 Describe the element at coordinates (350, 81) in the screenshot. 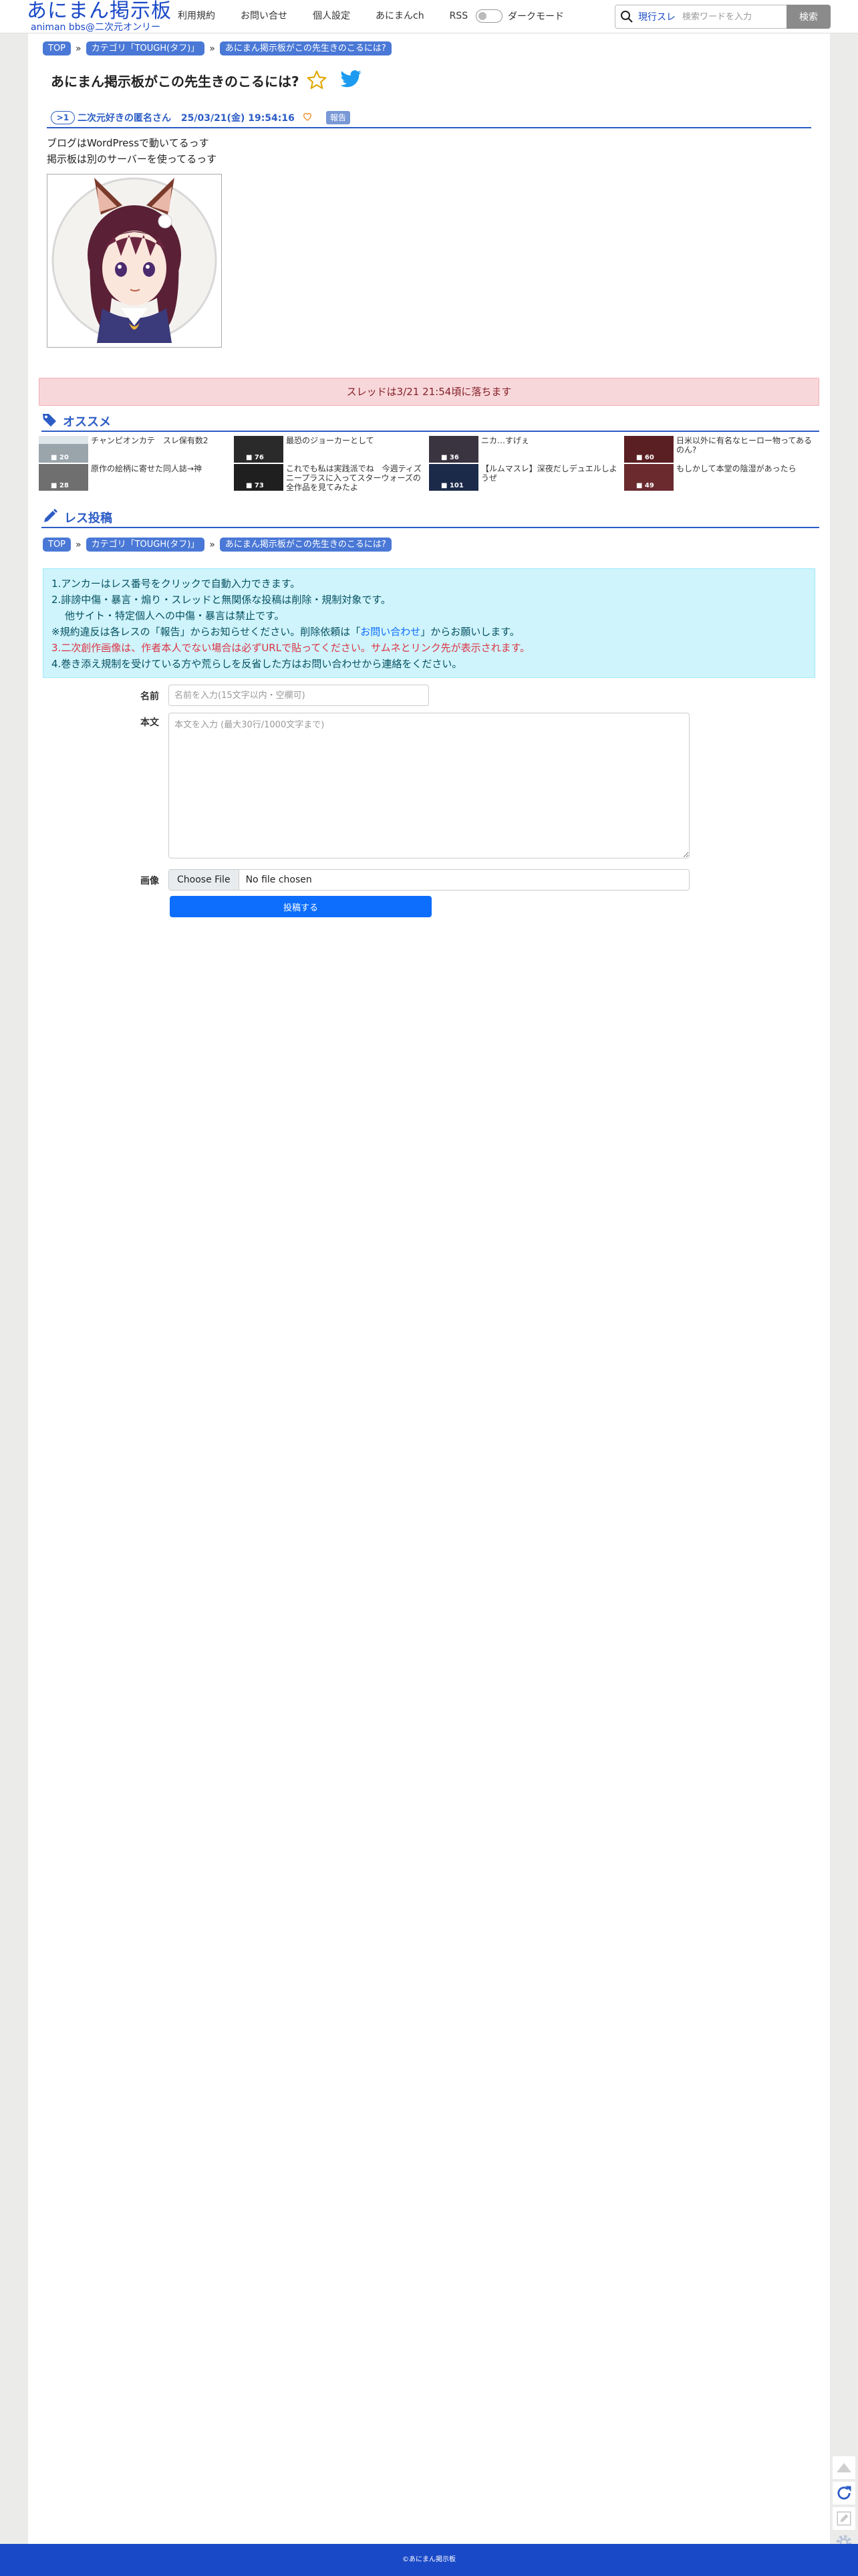

I see `twitter-share-icon` at that location.